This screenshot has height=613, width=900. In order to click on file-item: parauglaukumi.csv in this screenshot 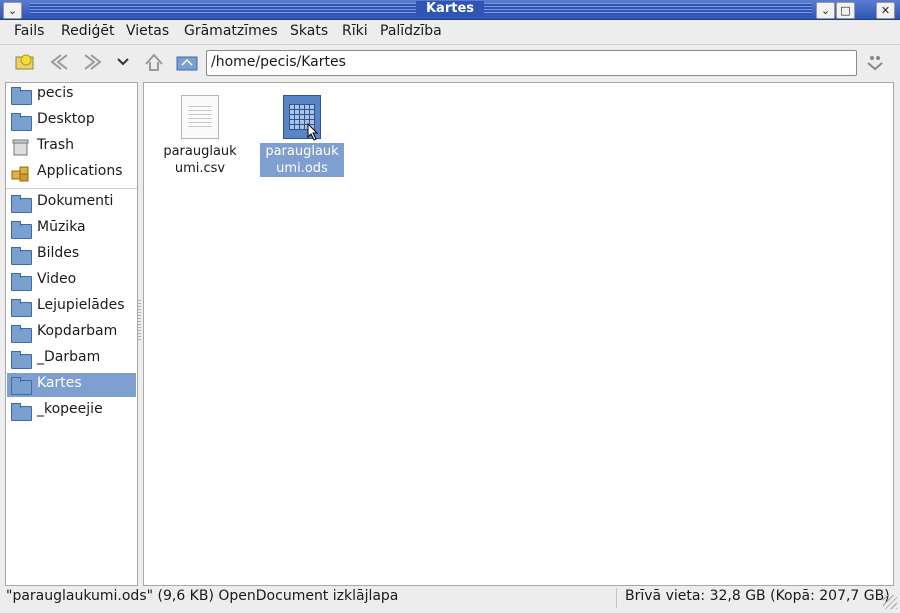, I will do `click(200, 136)`.